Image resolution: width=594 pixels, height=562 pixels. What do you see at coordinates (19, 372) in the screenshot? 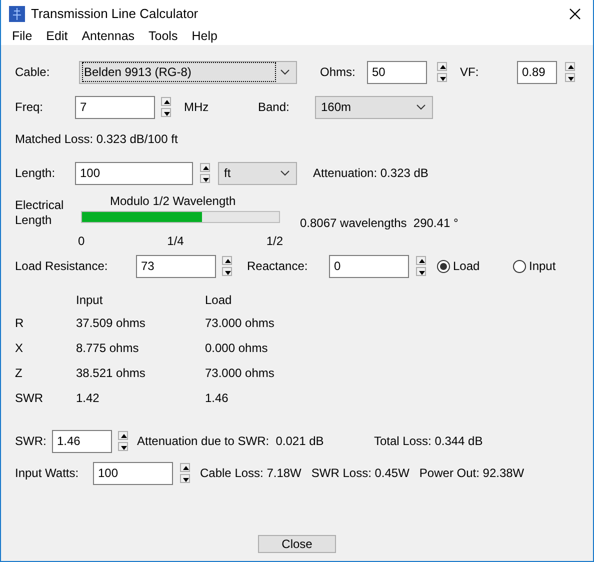
I see `row-label: Z` at bounding box center [19, 372].